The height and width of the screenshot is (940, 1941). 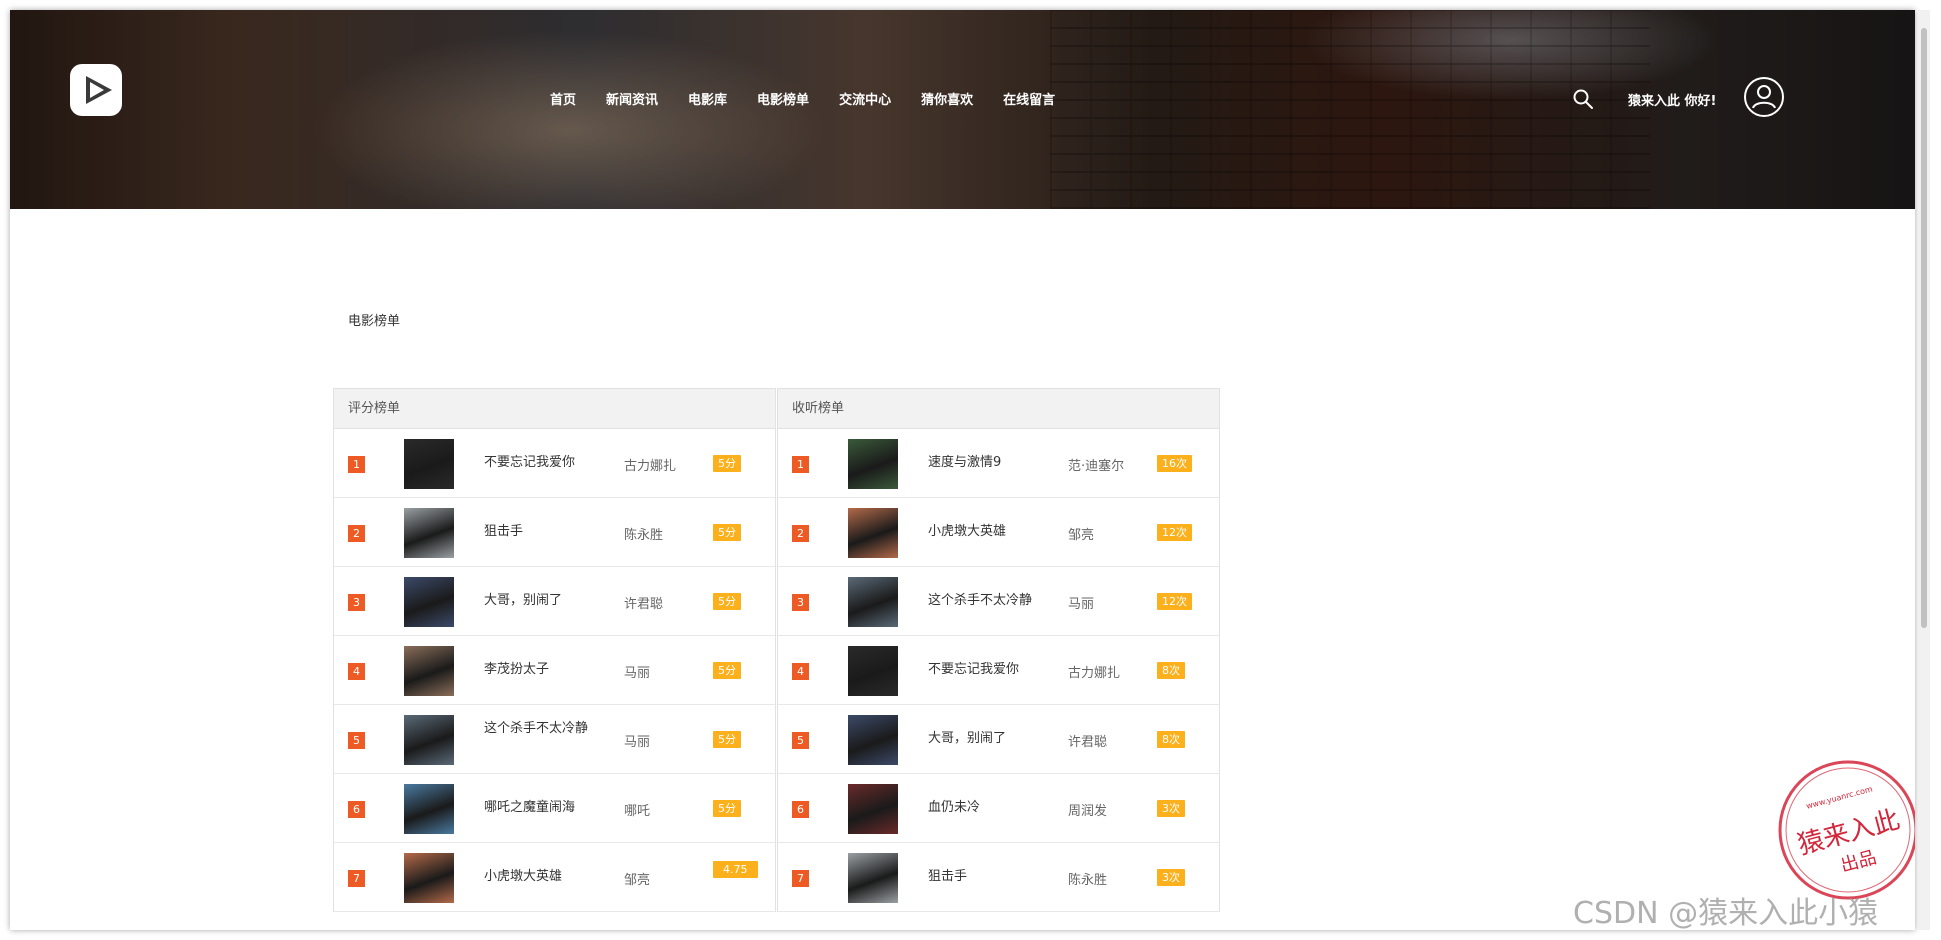 I want to click on main-nav: 首页 新闻资讯 电影库 电影榜单 交流中心 猜你喜欢 在线留言, so click(x=817, y=98).